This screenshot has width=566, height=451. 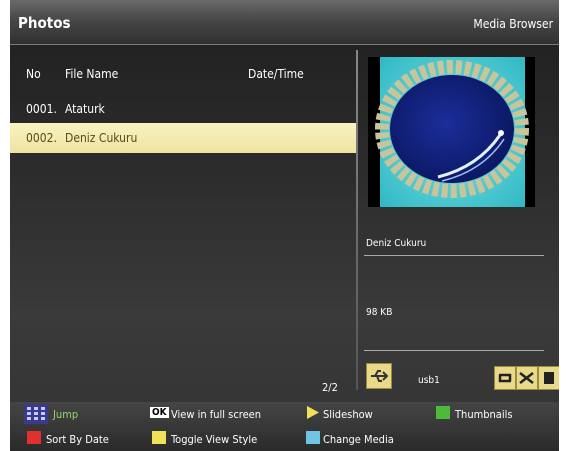 What do you see at coordinates (92, 74) in the screenshot?
I see `column-header-file-name: File Name` at bounding box center [92, 74].